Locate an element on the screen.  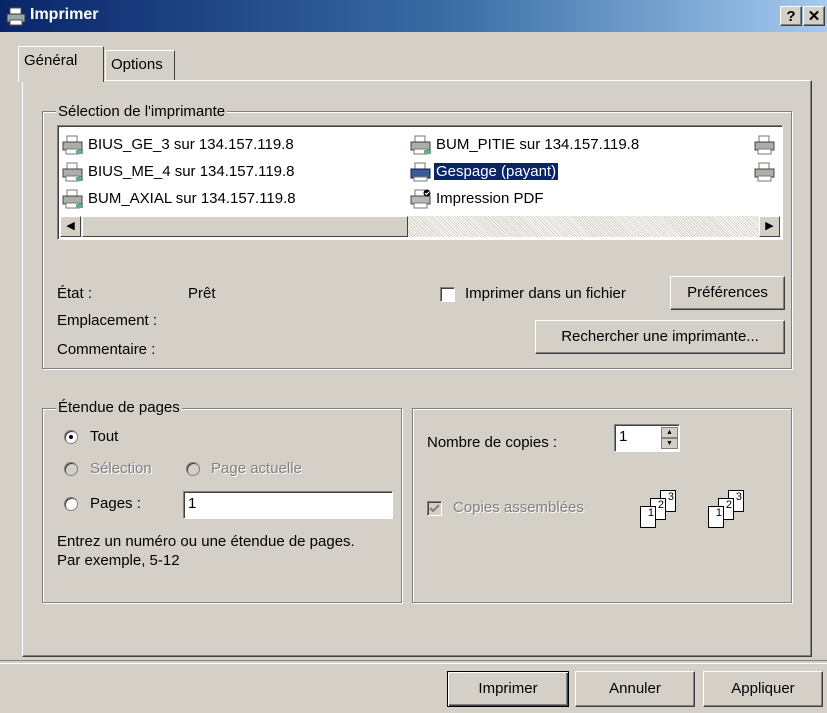
printer-selection-label: Sélection de l'imprimante is located at coordinates (142, 111).